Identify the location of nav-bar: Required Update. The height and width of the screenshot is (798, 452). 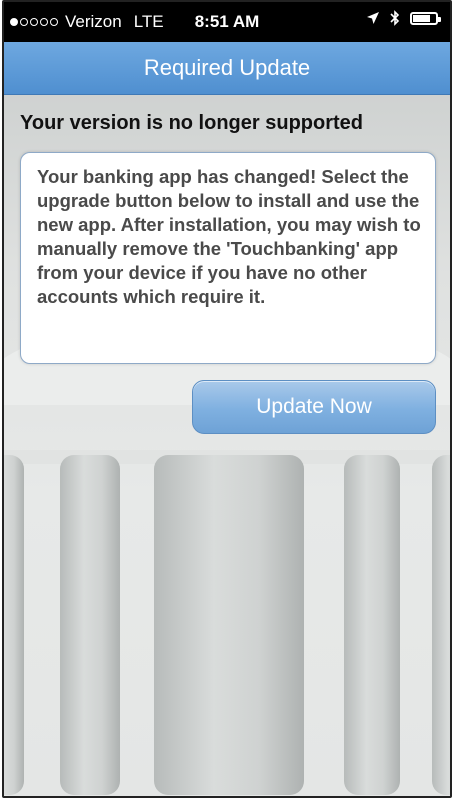
(227, 68).